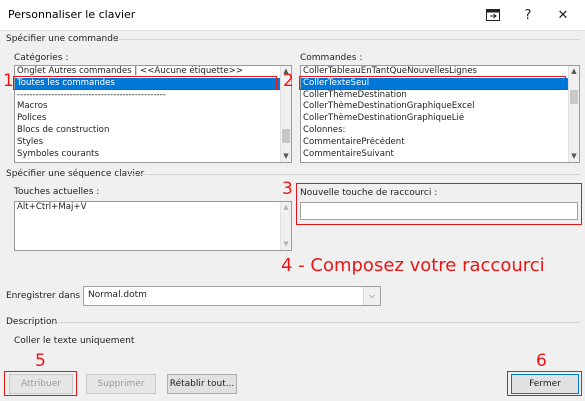 The width and height of the screenshot is (585, 401). I want to click on list-item: CommentaireSuivant, so click(434, 155).